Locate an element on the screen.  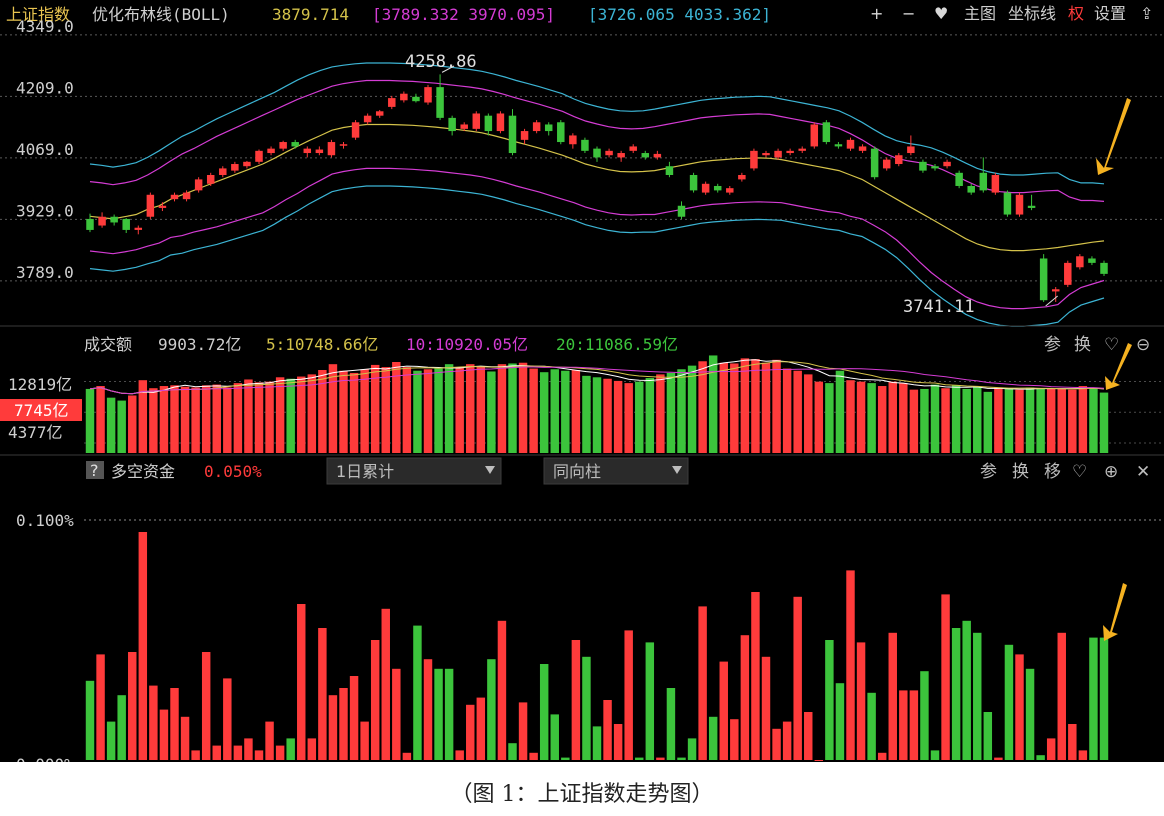
main-control-2: ♥ is located at coordinates (941, 13).